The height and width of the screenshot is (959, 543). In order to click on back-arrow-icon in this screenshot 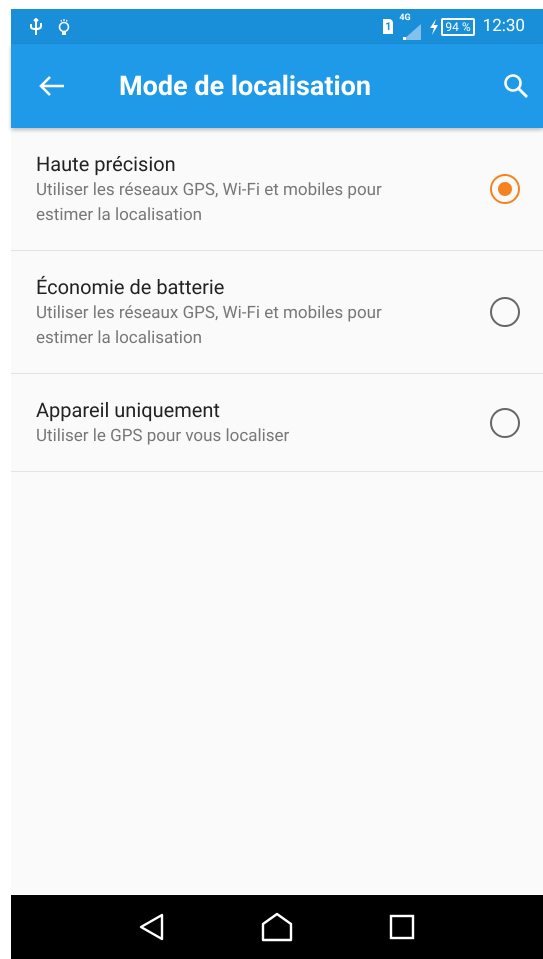, I will do `click(52, 86)`.